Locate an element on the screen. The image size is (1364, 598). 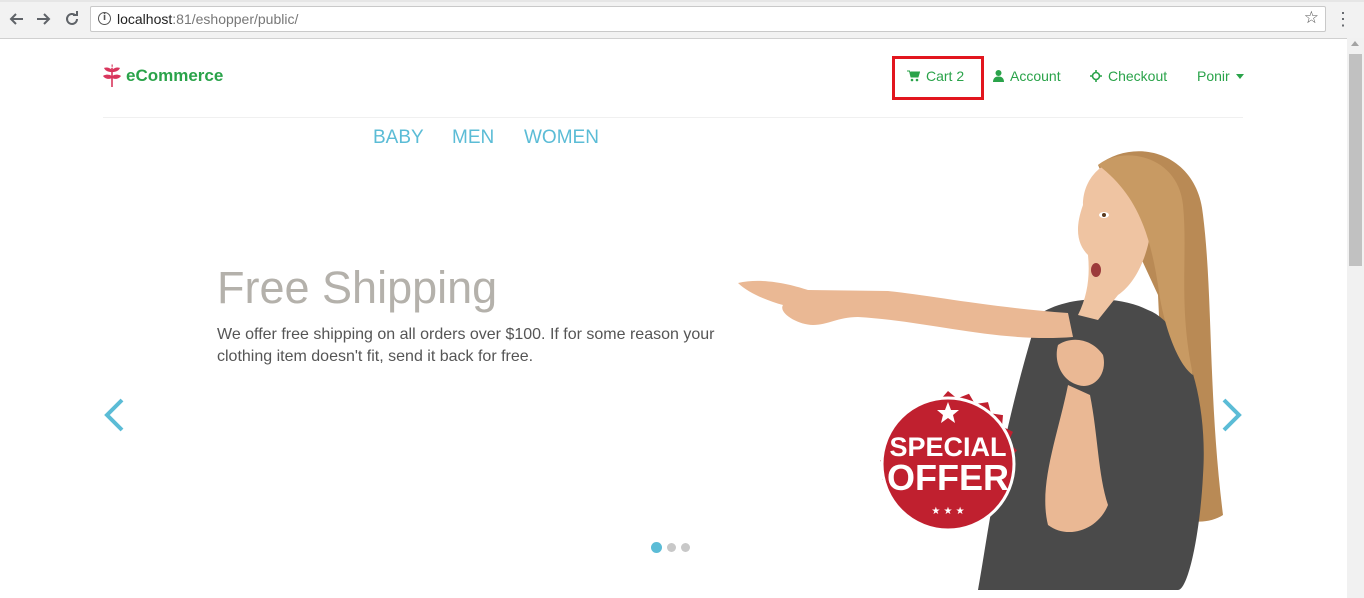
nav-user-label: Ponir is located at coordinates (1213, 76).